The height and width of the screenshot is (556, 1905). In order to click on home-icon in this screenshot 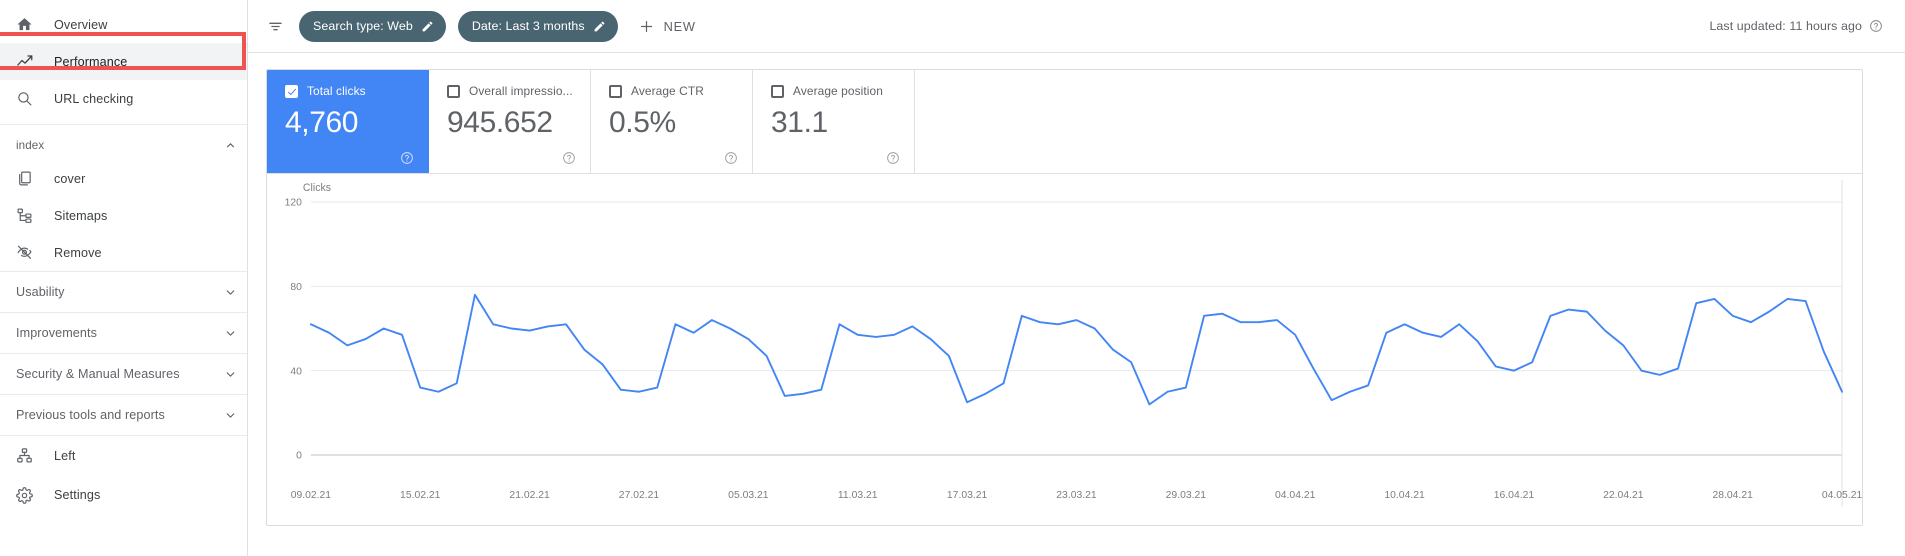, I will do `click(29, 24)`.